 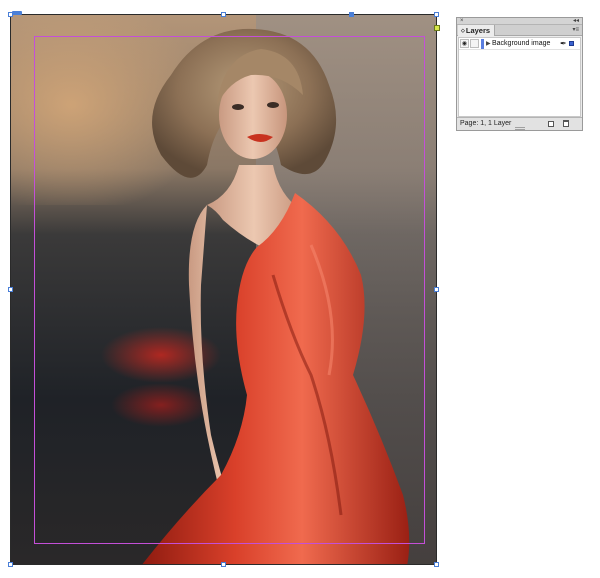 What do you see at coordinates (519, 21) in the screenshot?
I see `panel-titlebar: × ◂◂` at bounding box center [519, 21].